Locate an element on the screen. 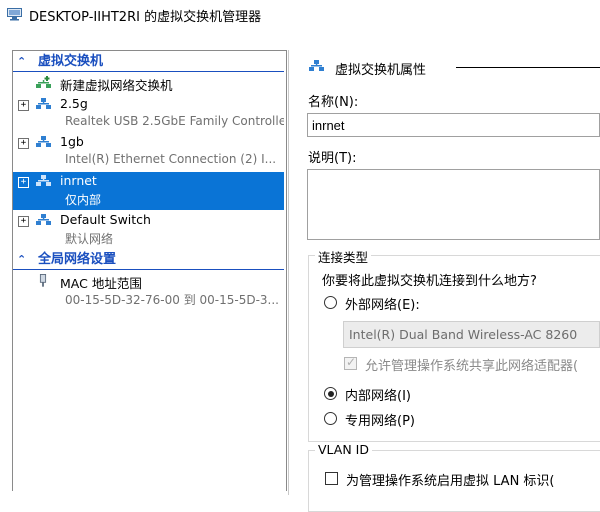  adapter-value: Intel(R) Dual Band Wireless-AC 8260 is located at coordinates (463, 334).